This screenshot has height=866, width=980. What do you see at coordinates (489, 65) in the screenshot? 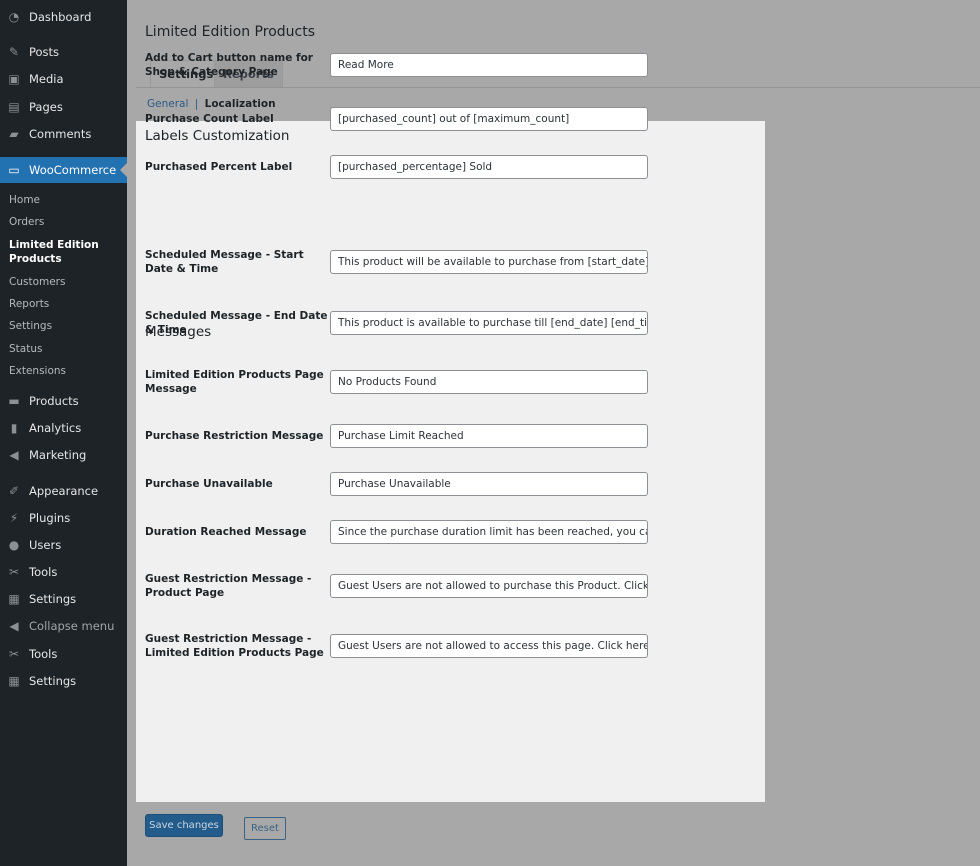
I see `setting-input: Read More` at bounding box center [489, 65].